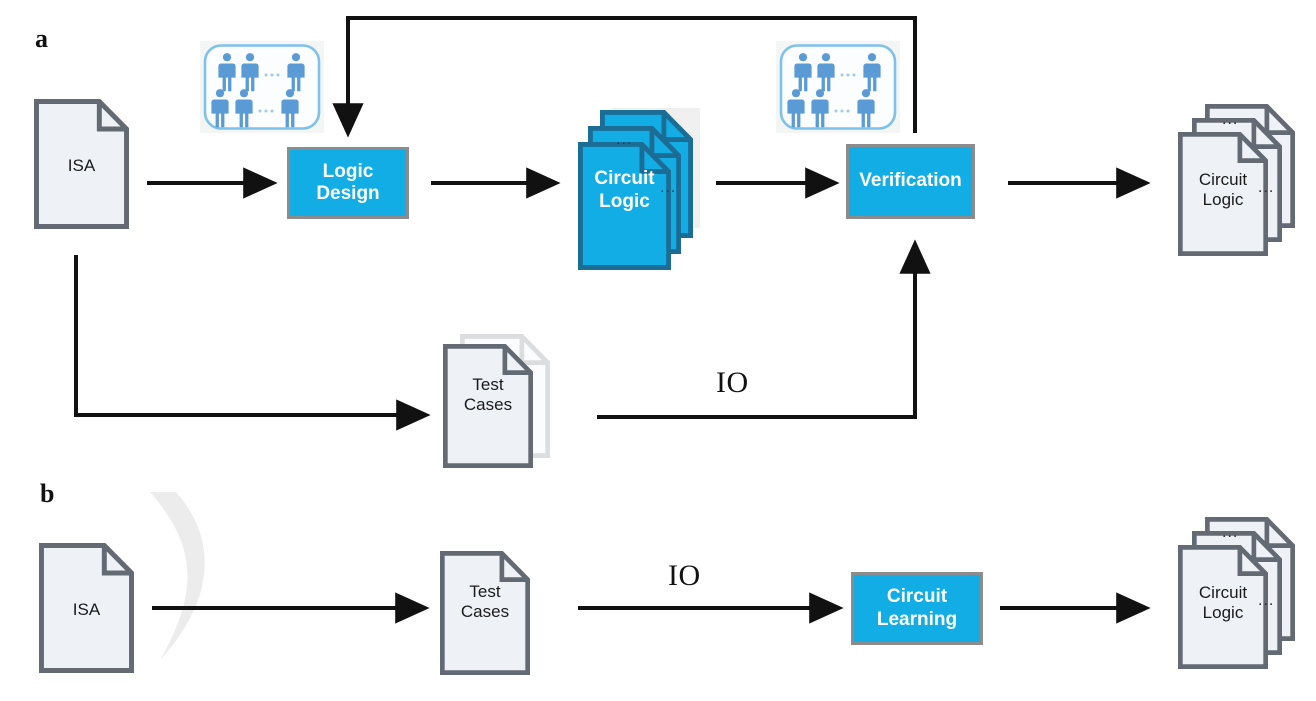  I want to click on io-edge-label-b: IO, so click(684, 575).